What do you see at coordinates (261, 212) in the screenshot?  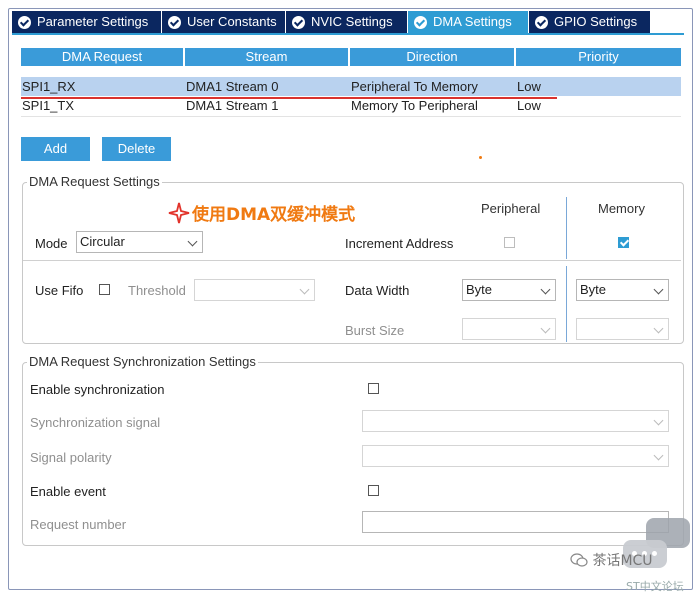 I see `annotation-label: 使用DMA双缓冲模式` at bounding box center [261, 212].